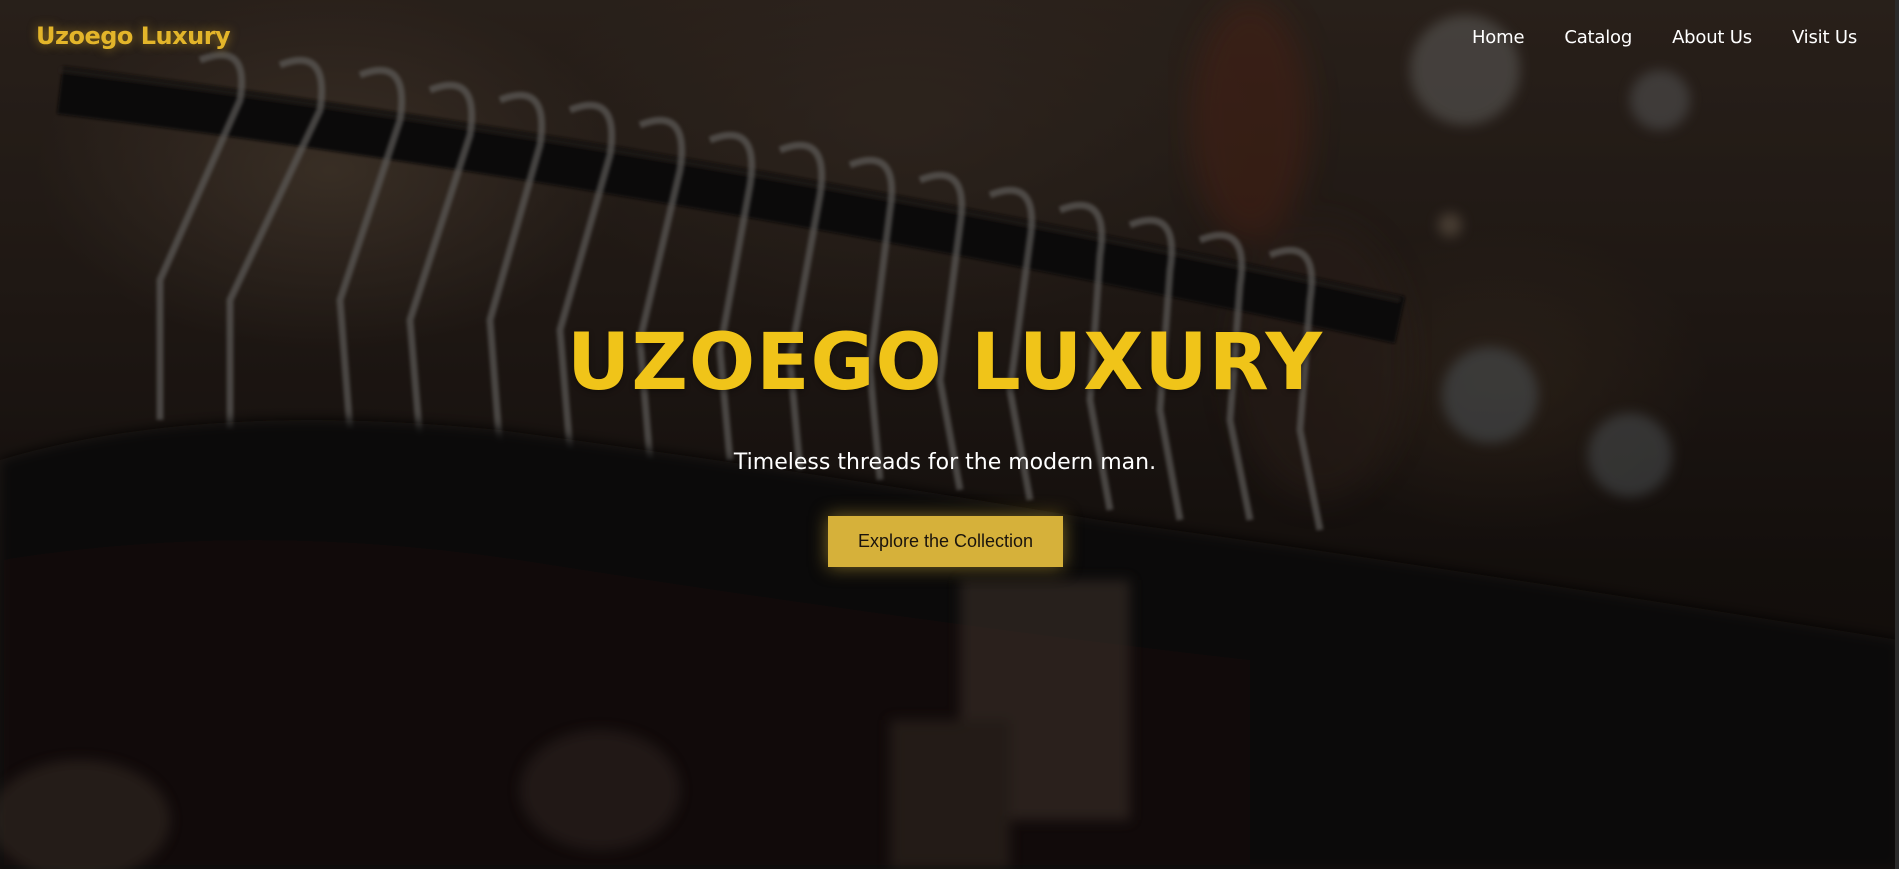 The height and width of the screenshot is (869, 1899). I want to click on page-scrollbar, so click(1897, 434).